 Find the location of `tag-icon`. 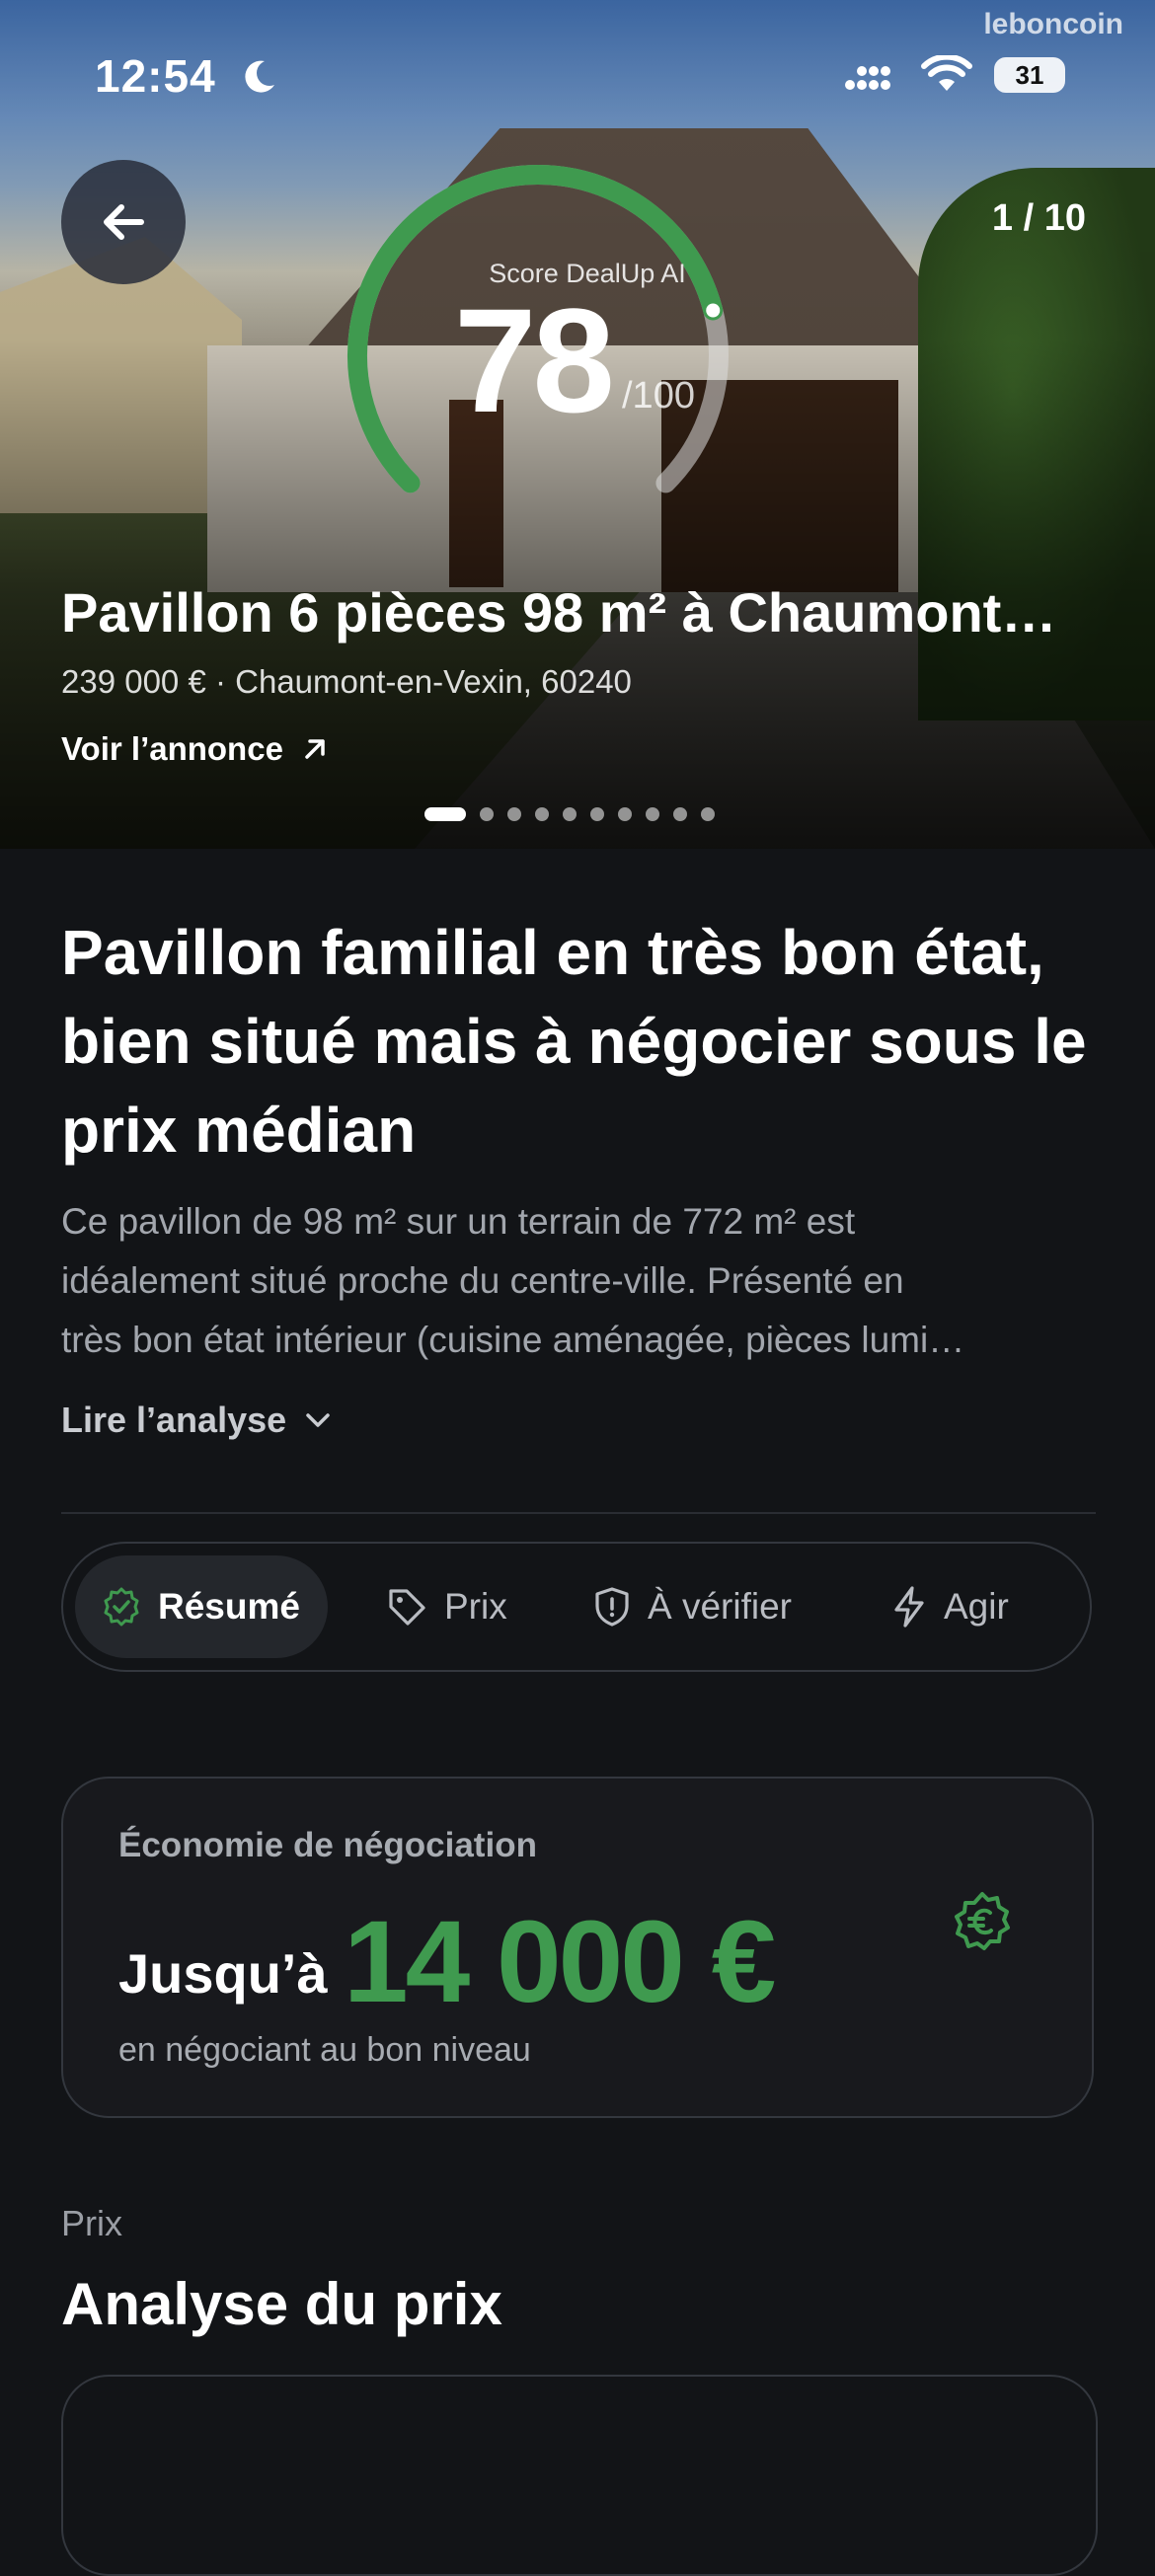

tag-icon is located at coordinates (407, 1607).